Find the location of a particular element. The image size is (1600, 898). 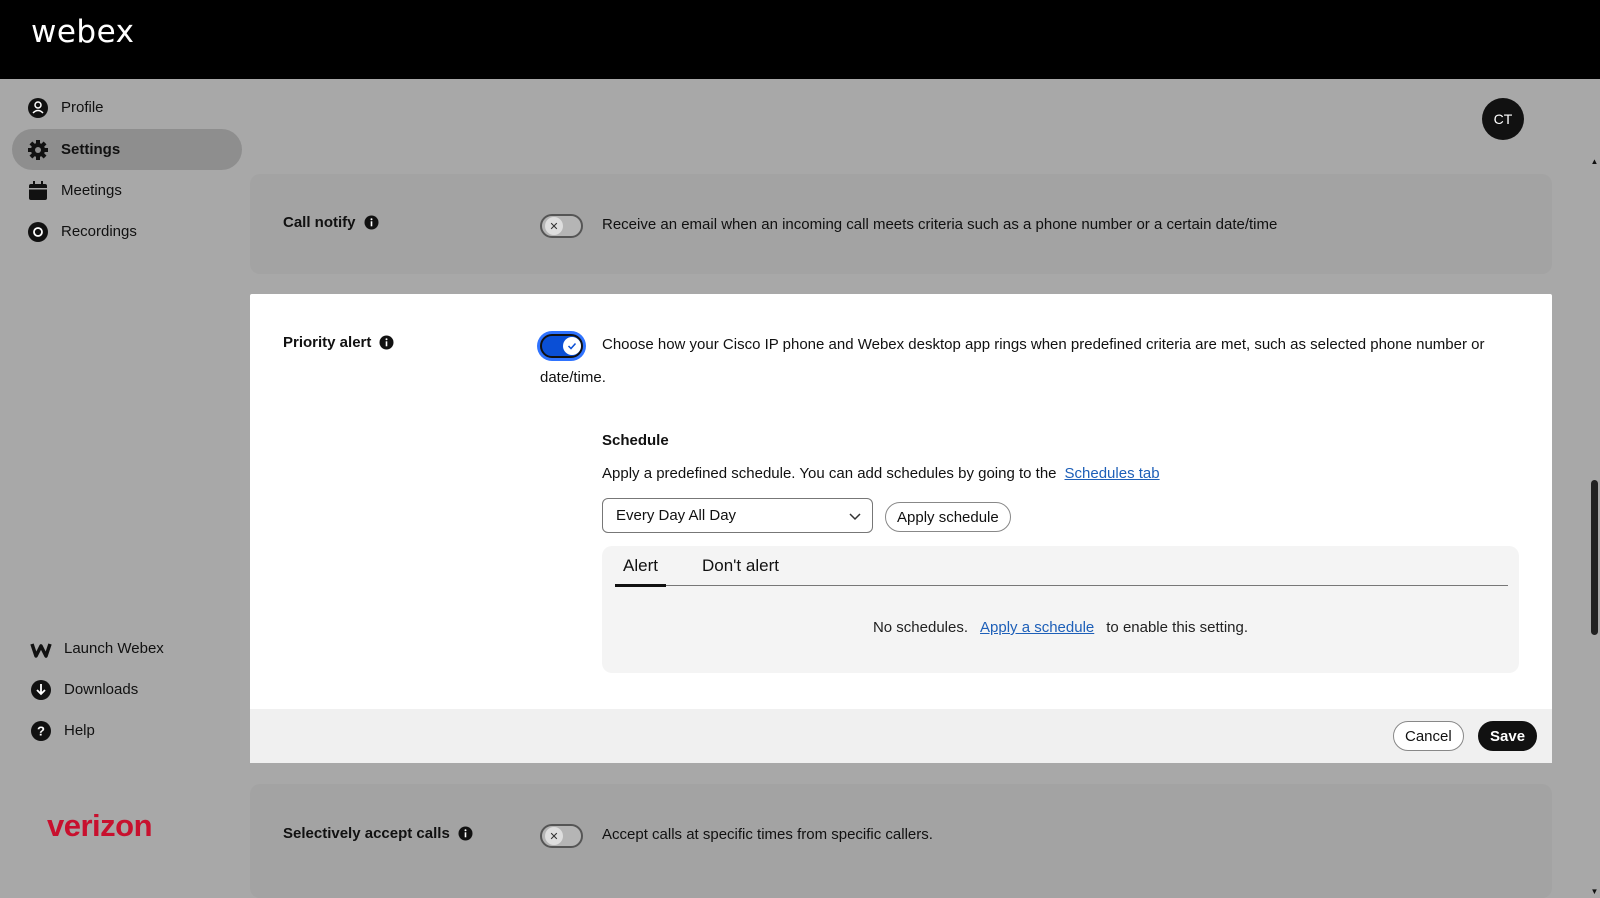

sidebar-item-settings: Settings is located at coordinates (127, 149).